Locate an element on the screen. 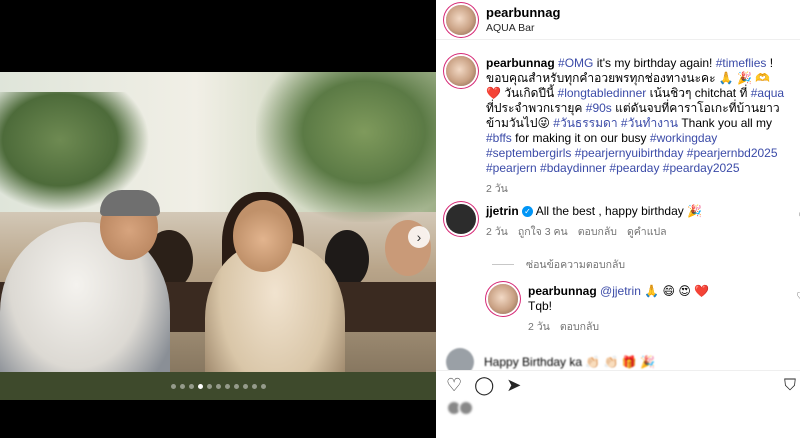 The height and width of the screenshot is (438, 800). hide-replies-toggle: ซ่อนข้อความตอบกลับ is located at coordinates (558, 264).